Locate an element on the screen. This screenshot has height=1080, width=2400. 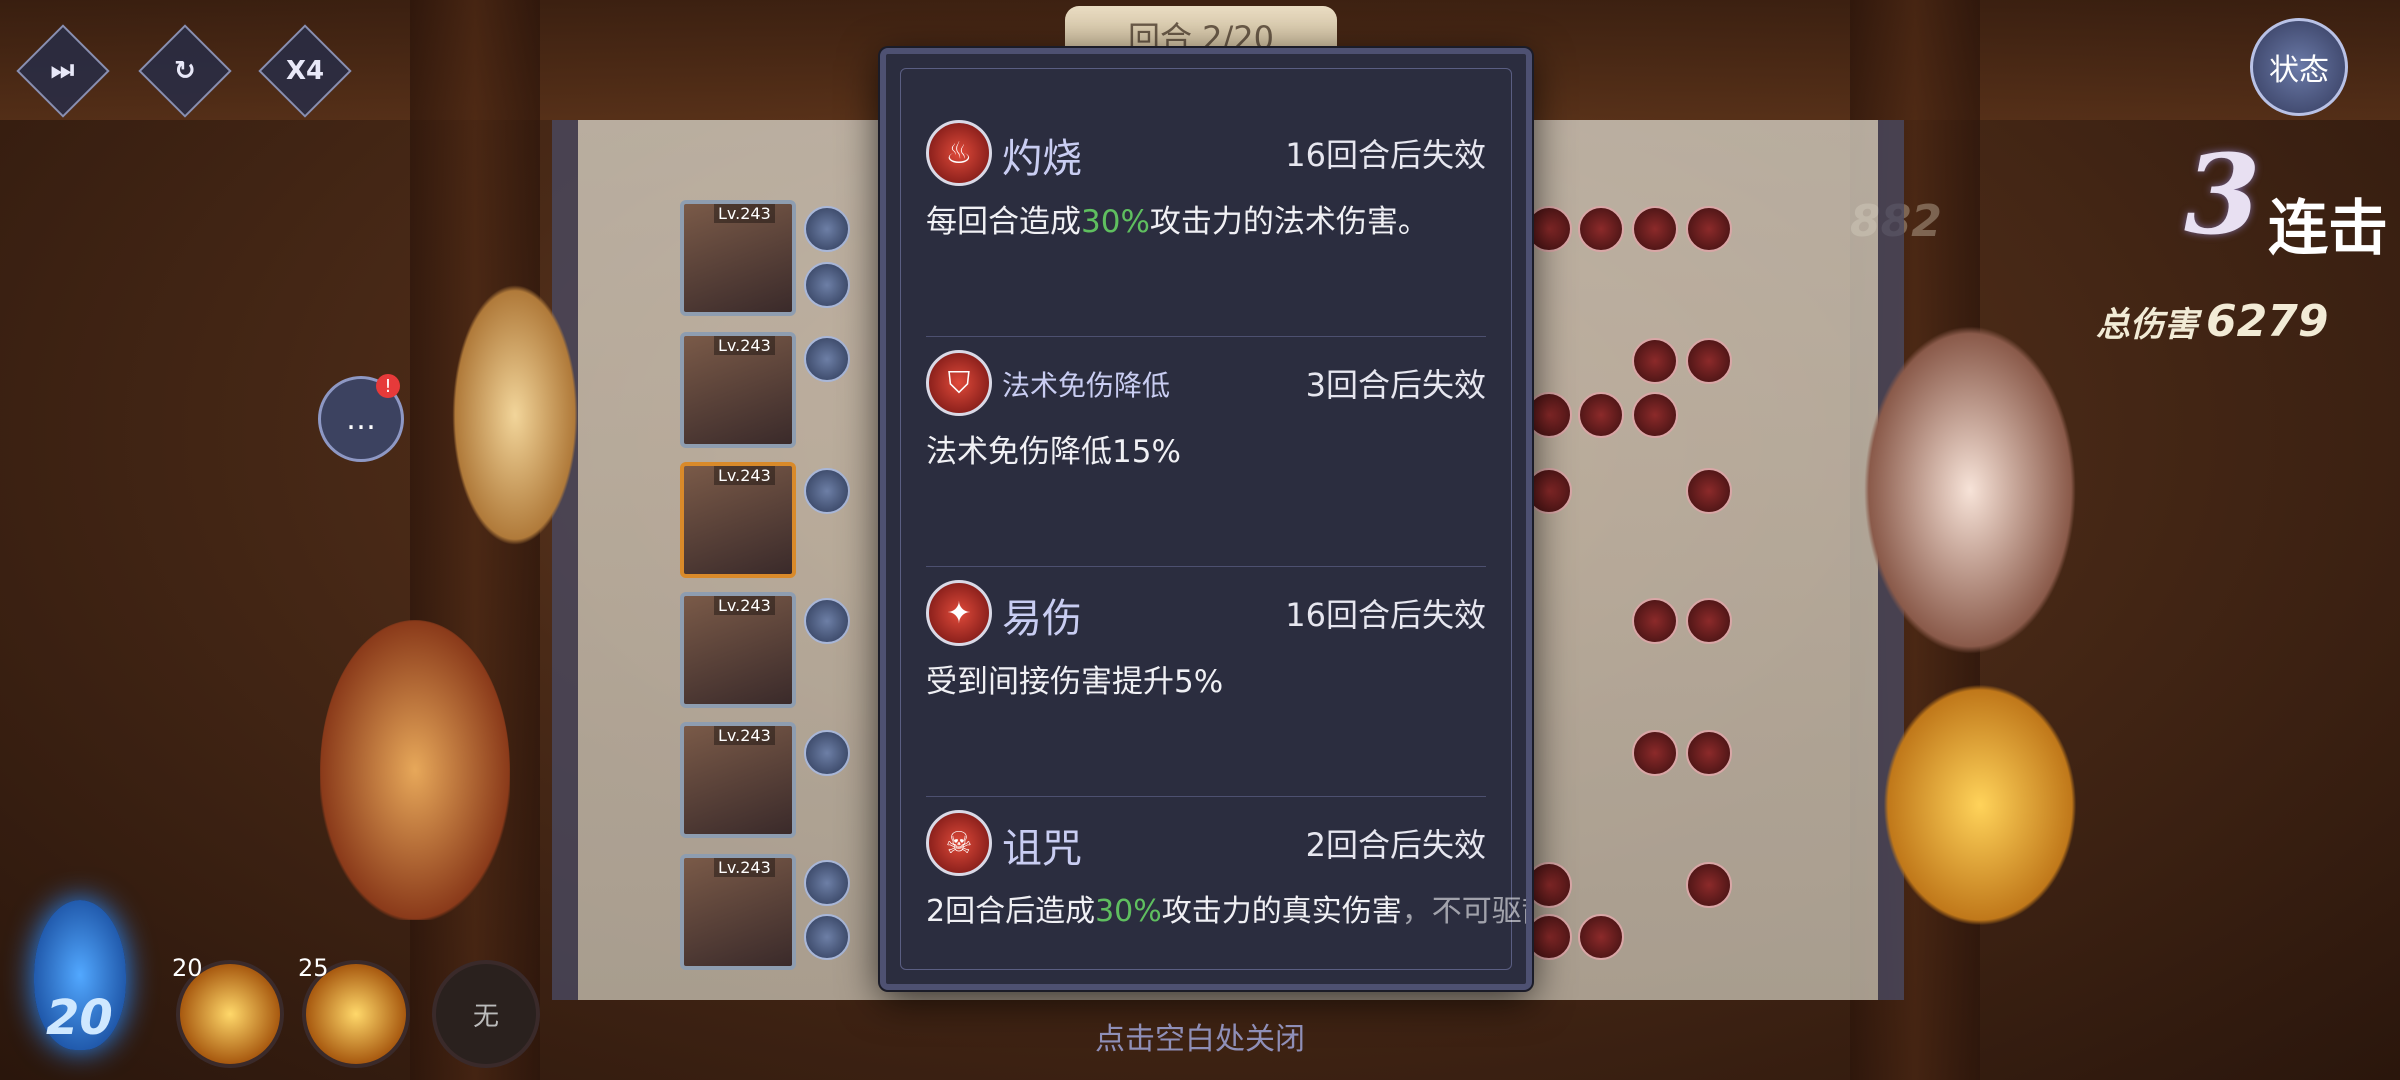
effect-duration: 2回合后失效 is located at coordinates (1395, 845).